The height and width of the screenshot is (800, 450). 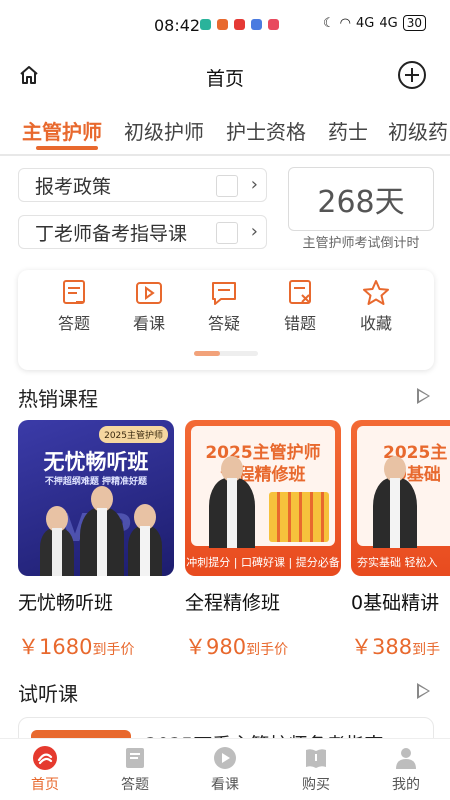 I want to click on nav-profile: 我的, so click(x=406, y=769).